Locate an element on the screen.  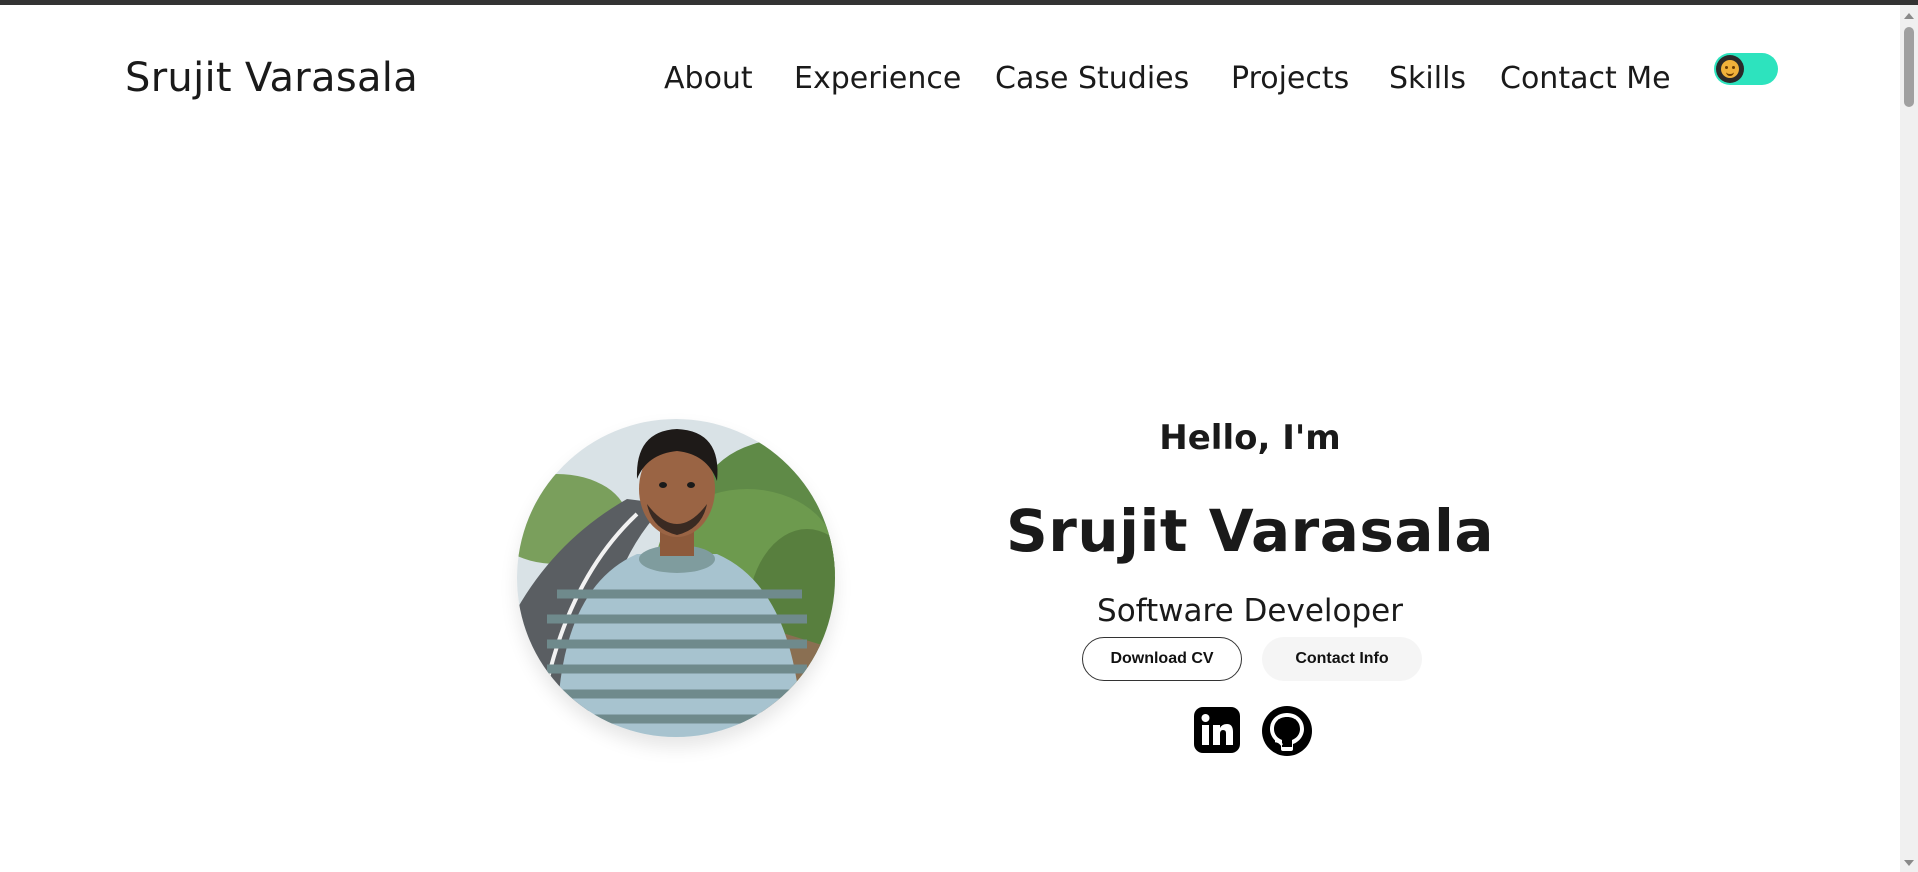
sun-face-icon is located at coordinates (1730, 69).